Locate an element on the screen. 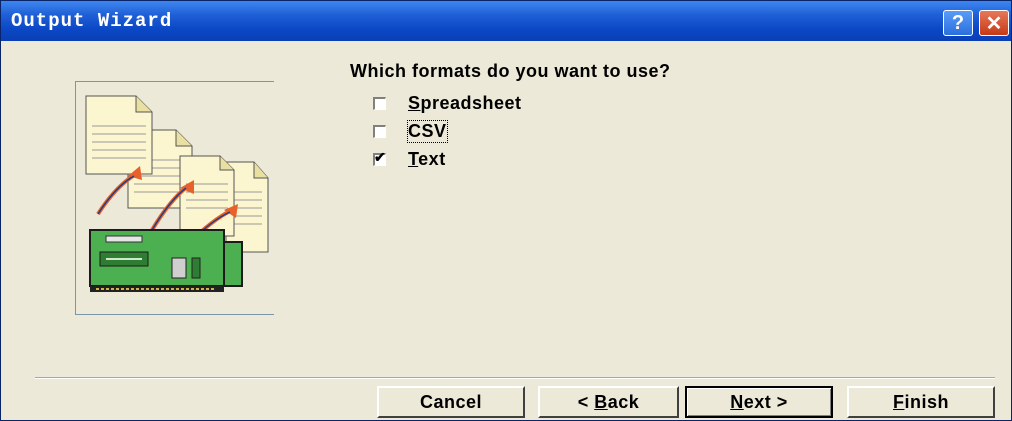 Image resolution: width=1012 pixels, height=421 pixels. csv-checkbox is located at coordinates (379, 131).